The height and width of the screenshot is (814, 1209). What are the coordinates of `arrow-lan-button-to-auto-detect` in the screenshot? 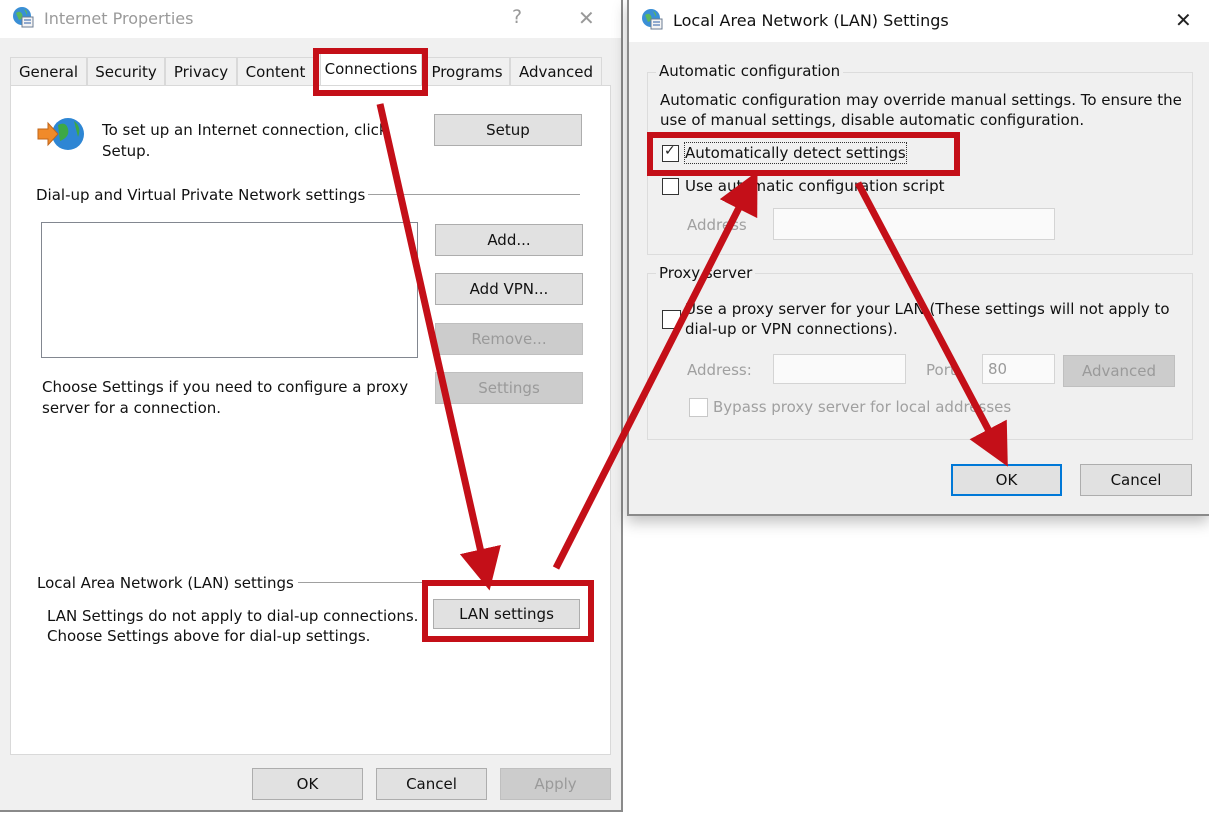 It's located at (655, 370).